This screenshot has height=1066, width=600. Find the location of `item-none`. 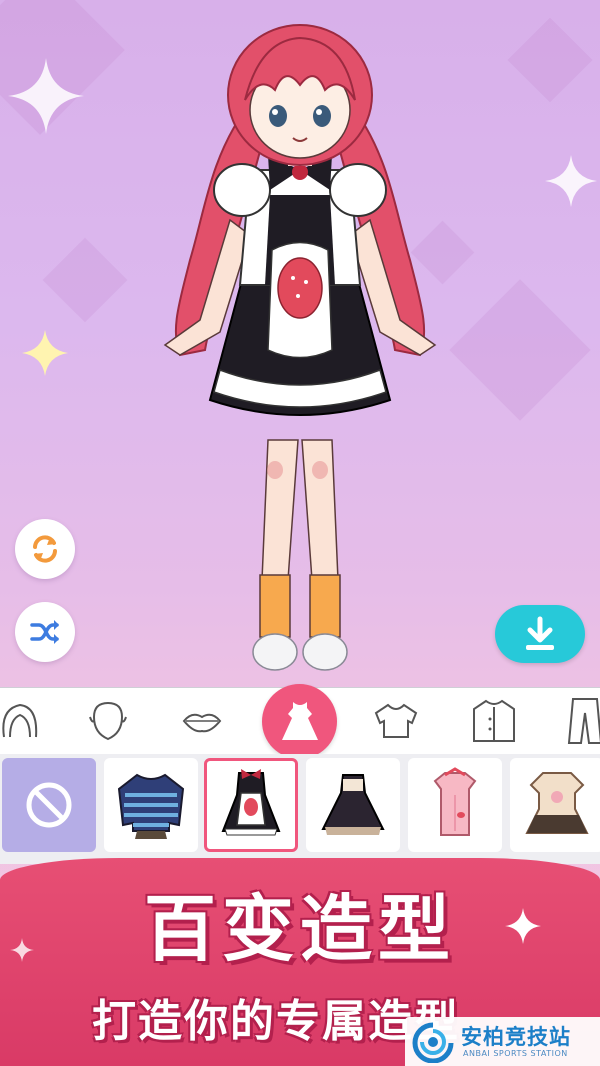

item-none is located at coordinates (49, 805).